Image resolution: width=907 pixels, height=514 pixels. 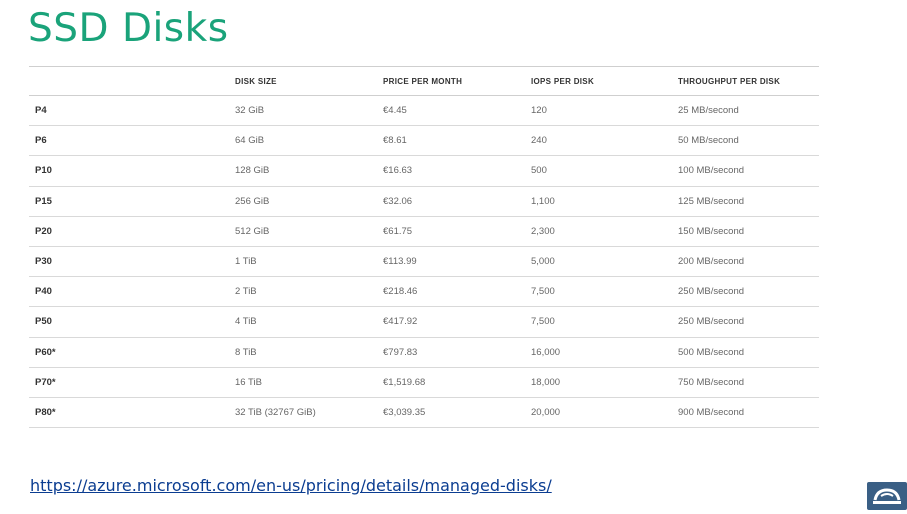 I want to click on cell-disk-size: 4 TiB, so click(x=246, y=322).